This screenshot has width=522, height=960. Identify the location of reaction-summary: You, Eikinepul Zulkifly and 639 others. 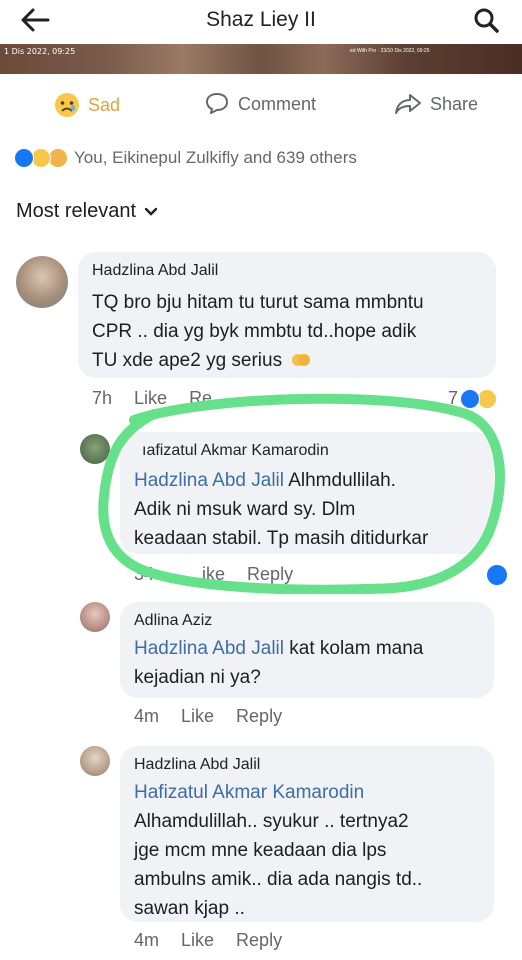
(185, 158).